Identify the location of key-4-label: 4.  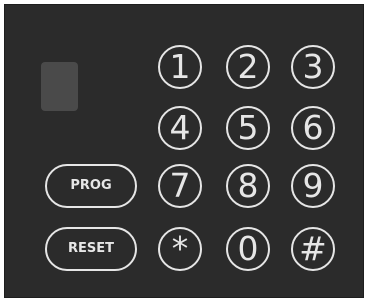
(180, 127).